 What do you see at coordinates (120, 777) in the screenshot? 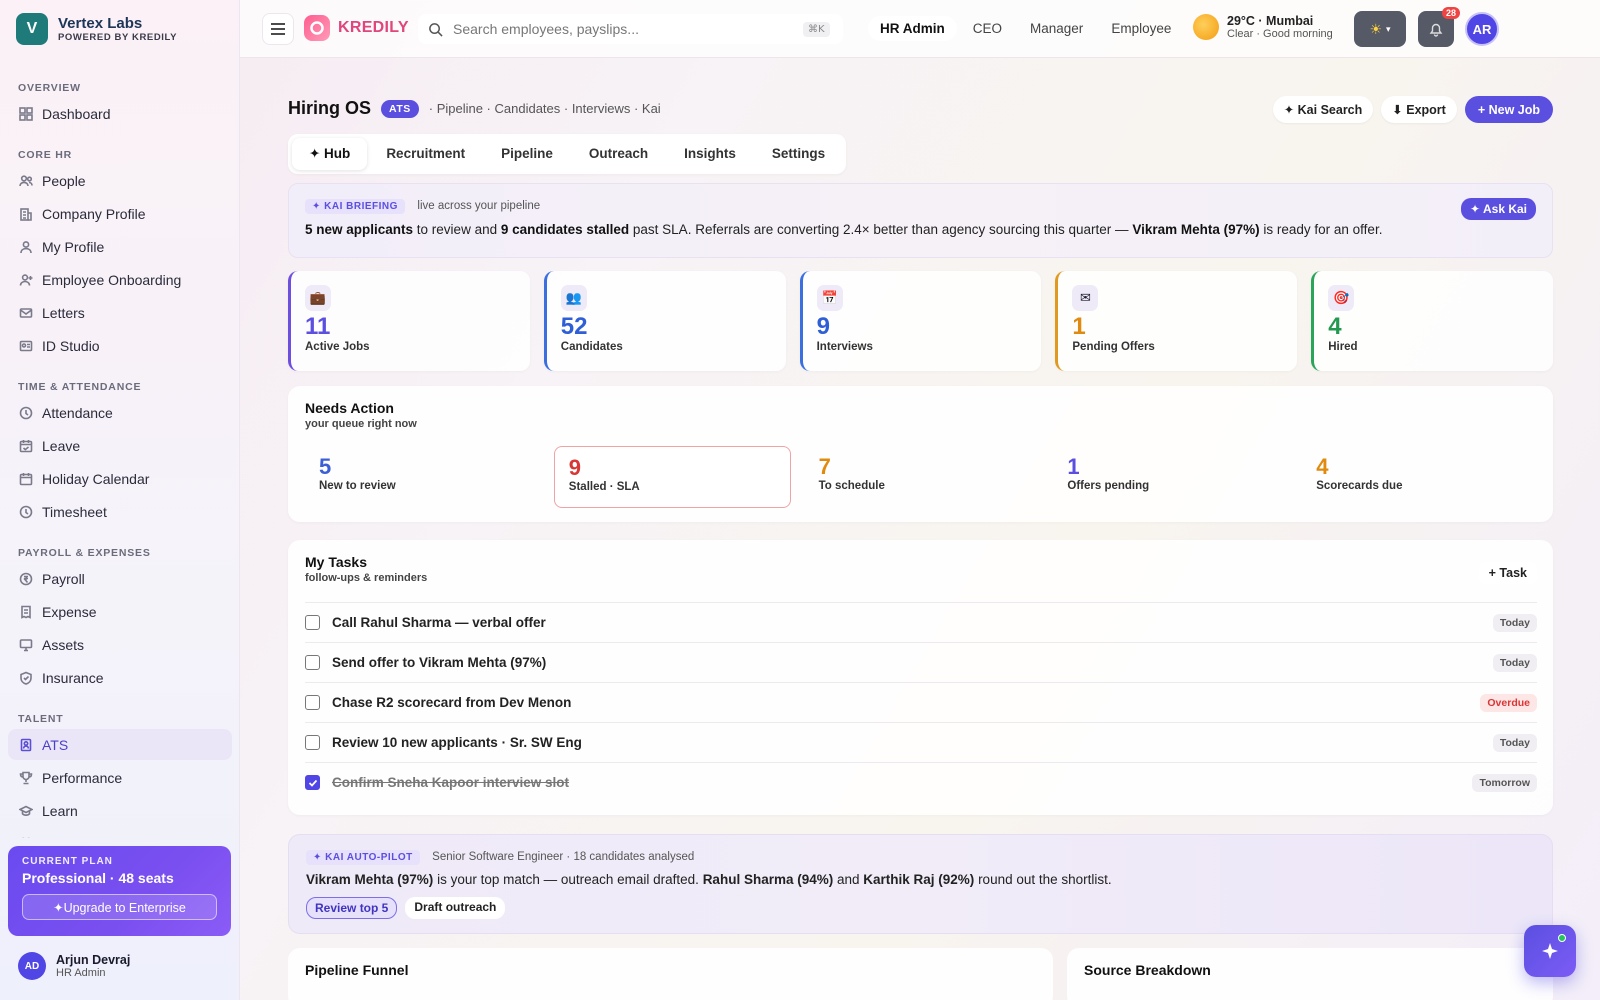
I see `sidebar-item-performance: Performance` at bounding box center [120, 777].